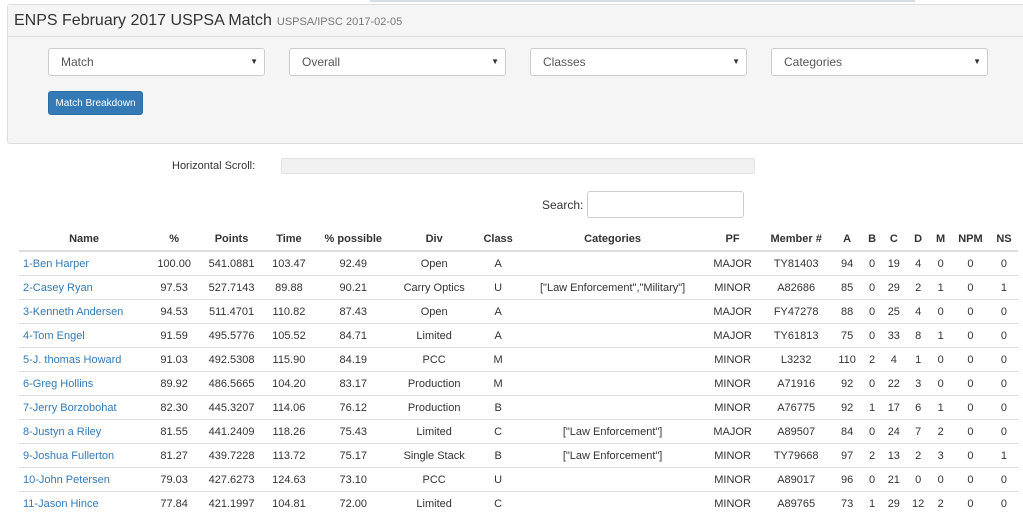 This screenshot has width=1023, height=518. What do you see at coordinates (174, 383) in the screenshot?
I see `cell-percent: 89.92` at bounding box center [174, 383].